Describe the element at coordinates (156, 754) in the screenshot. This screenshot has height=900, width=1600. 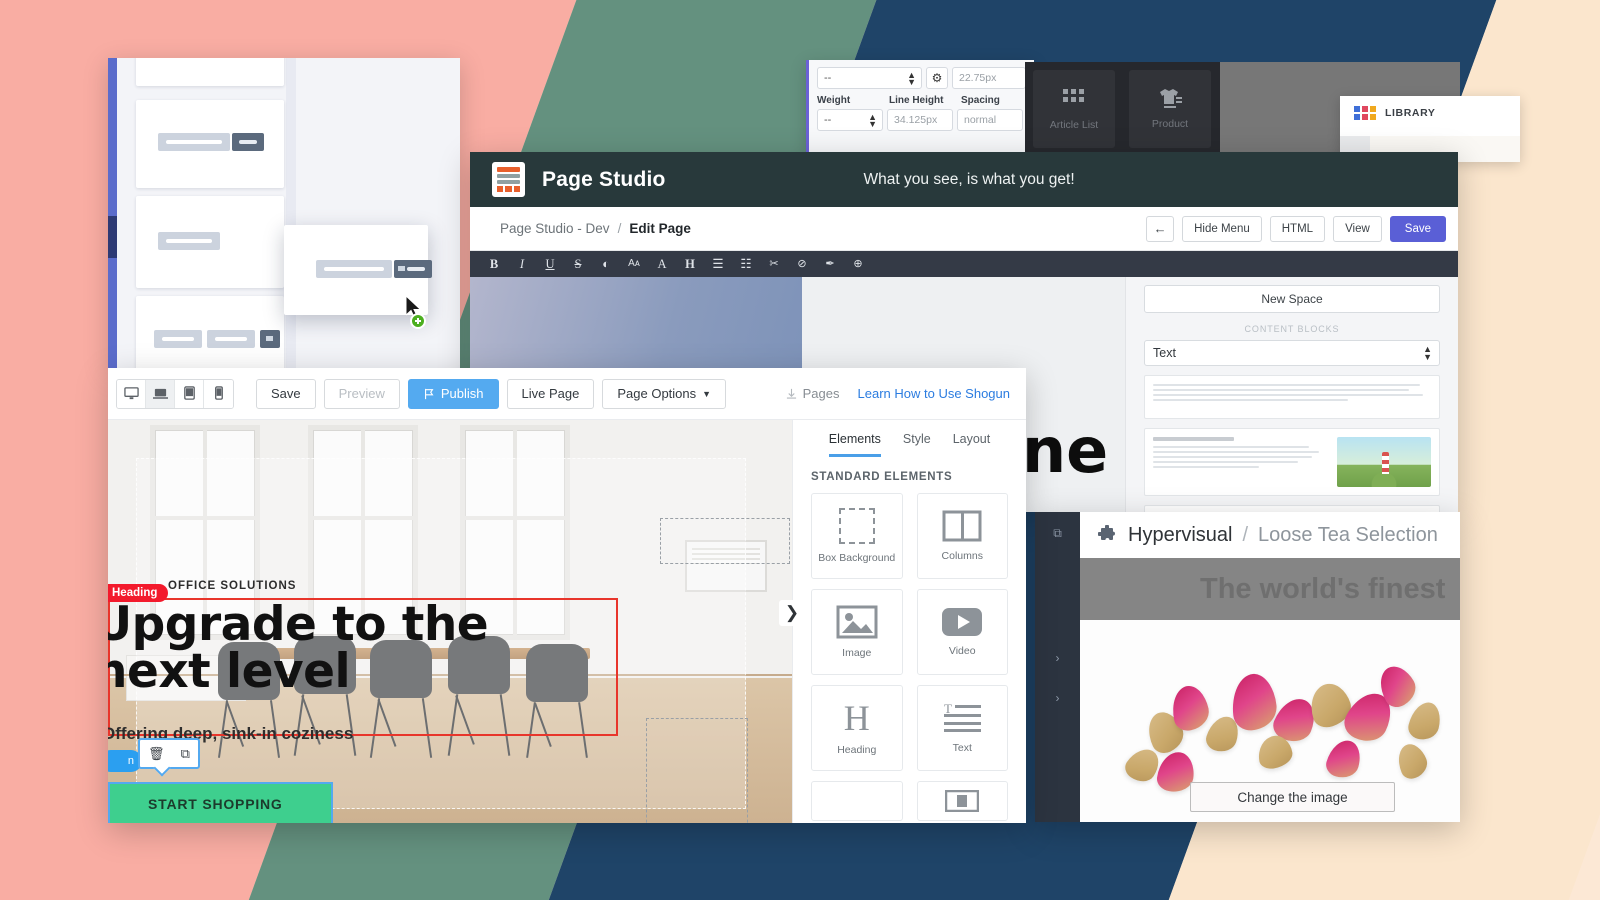
I see `trash-icon: 🗑` at that location.